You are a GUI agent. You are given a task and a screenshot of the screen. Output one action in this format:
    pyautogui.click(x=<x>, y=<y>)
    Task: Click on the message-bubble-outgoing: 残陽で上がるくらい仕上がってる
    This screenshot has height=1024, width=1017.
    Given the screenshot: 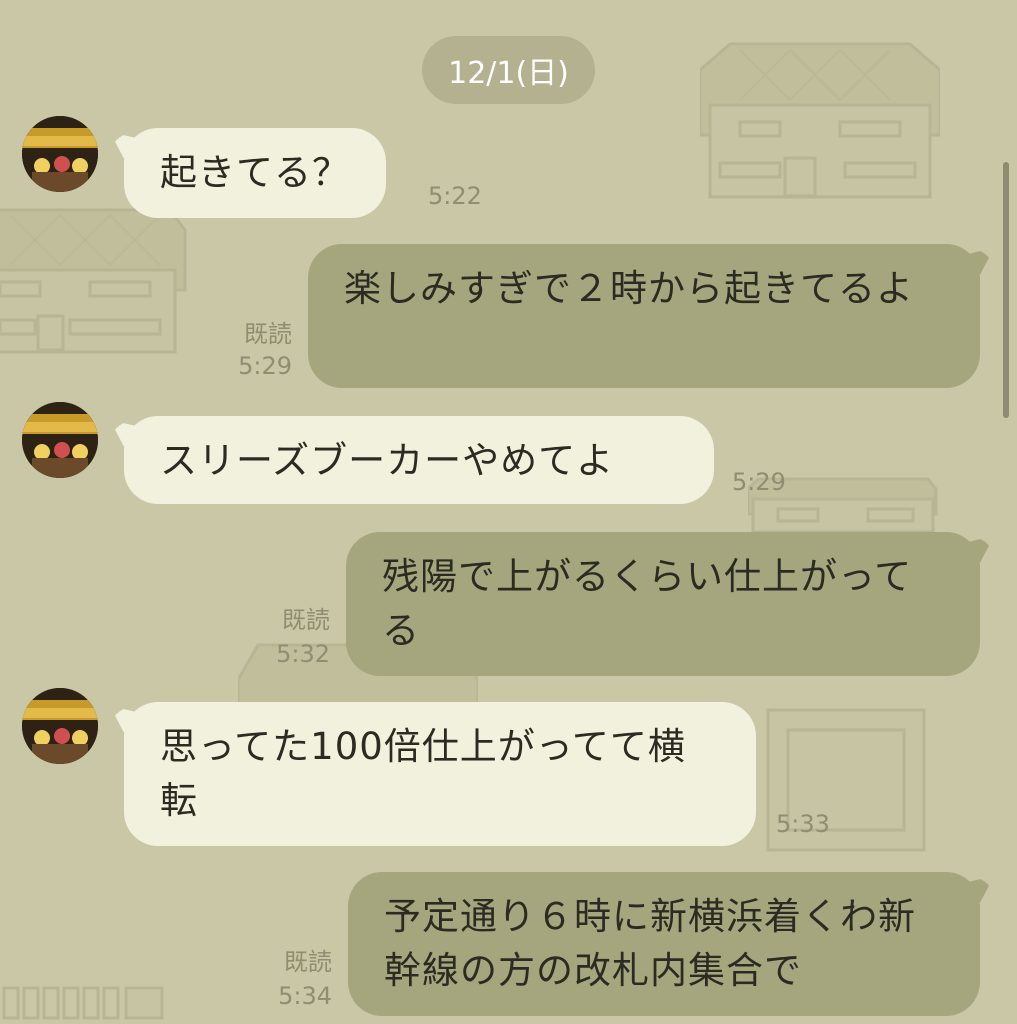 What is the action you would take?
    pyautogui.click(x=663, y=604)
    